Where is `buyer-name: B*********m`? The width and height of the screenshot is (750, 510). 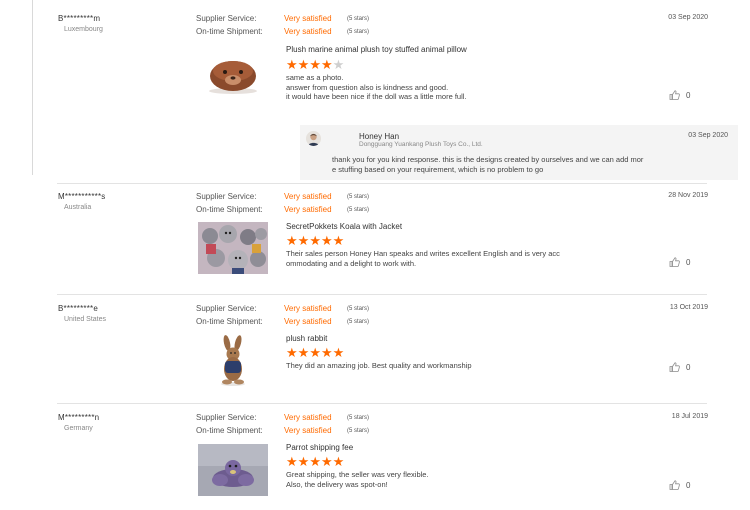
buyer-name: B*********m is located at coordinates (79, 18).